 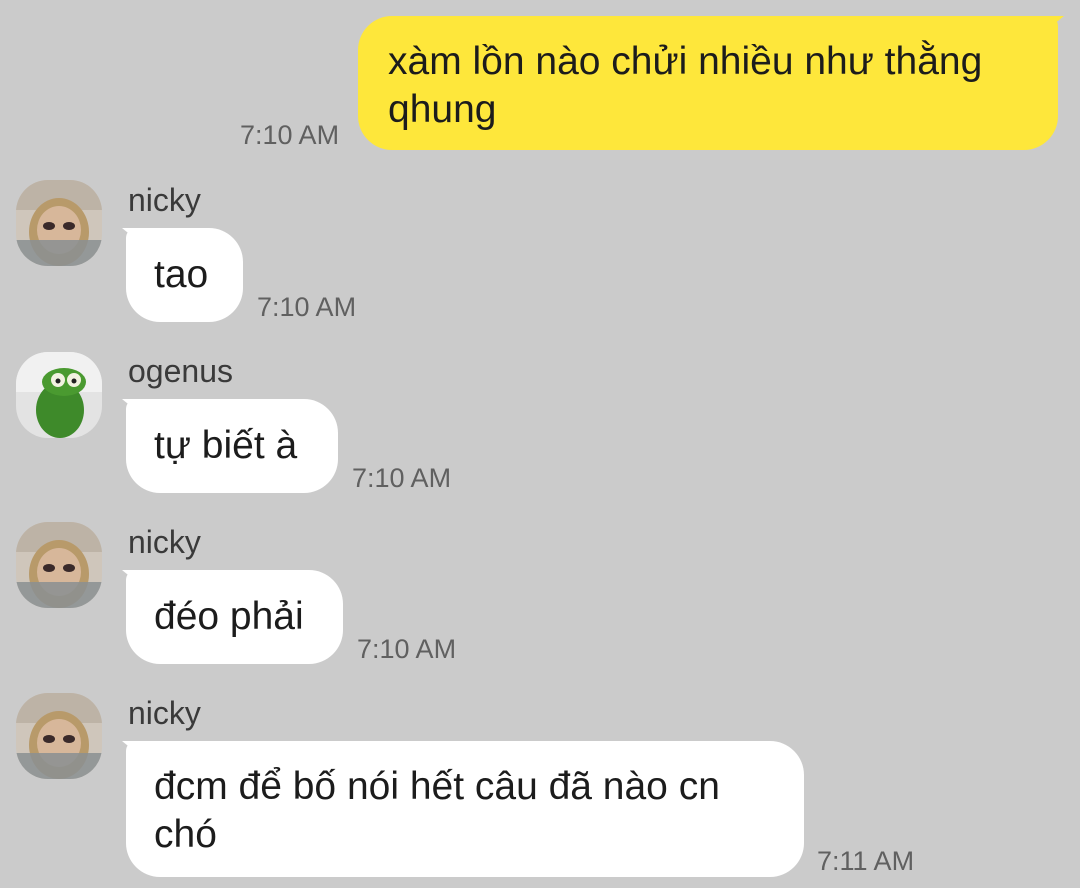 I want to click on message-text: tao, so click(x=181, y=274).